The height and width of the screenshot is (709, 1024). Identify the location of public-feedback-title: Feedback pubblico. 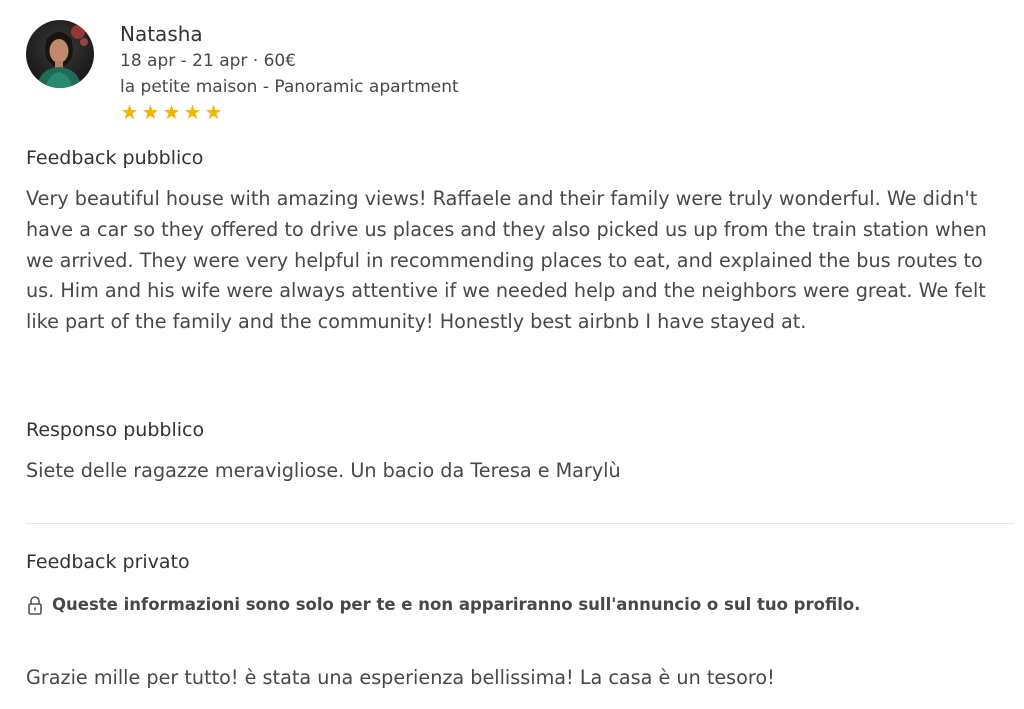
(115, 158).